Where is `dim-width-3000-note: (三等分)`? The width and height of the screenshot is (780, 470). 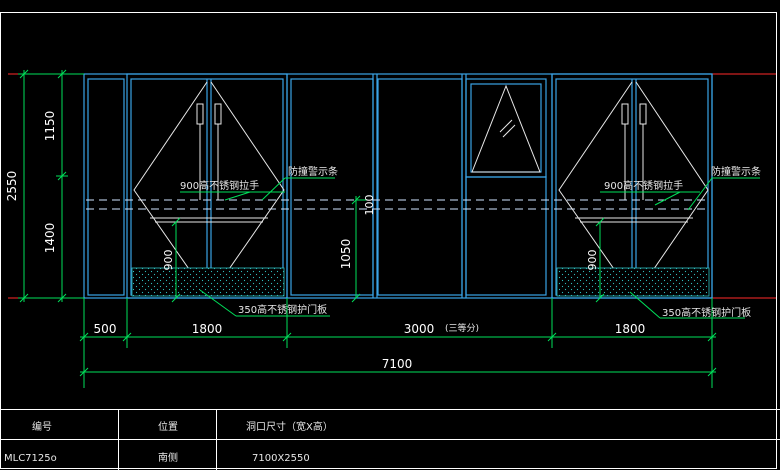 dim-width-3000-note: (三等分) is located at coordinates (462, 328).